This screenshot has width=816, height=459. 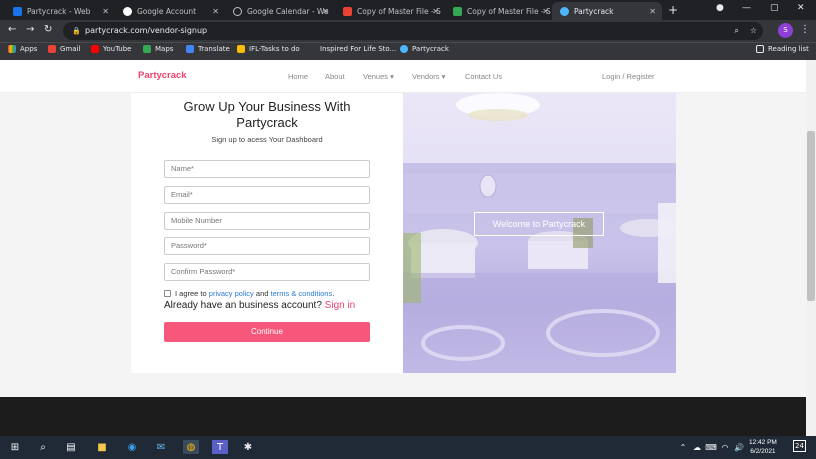 I want to click on bookmark-label: Gmail, so click(x=70, y=49).